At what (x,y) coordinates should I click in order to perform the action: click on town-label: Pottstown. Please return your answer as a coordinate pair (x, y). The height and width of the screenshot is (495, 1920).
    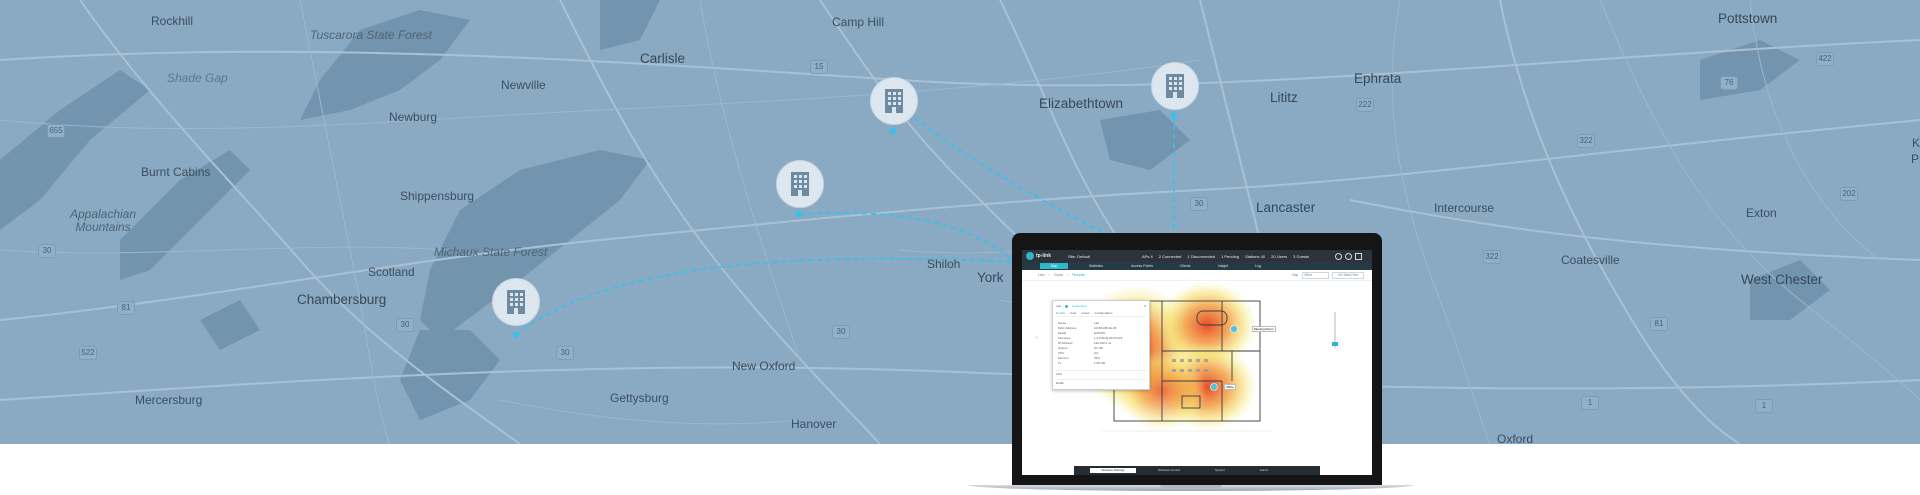
    Looking at the image, I should click on (1748, 18).